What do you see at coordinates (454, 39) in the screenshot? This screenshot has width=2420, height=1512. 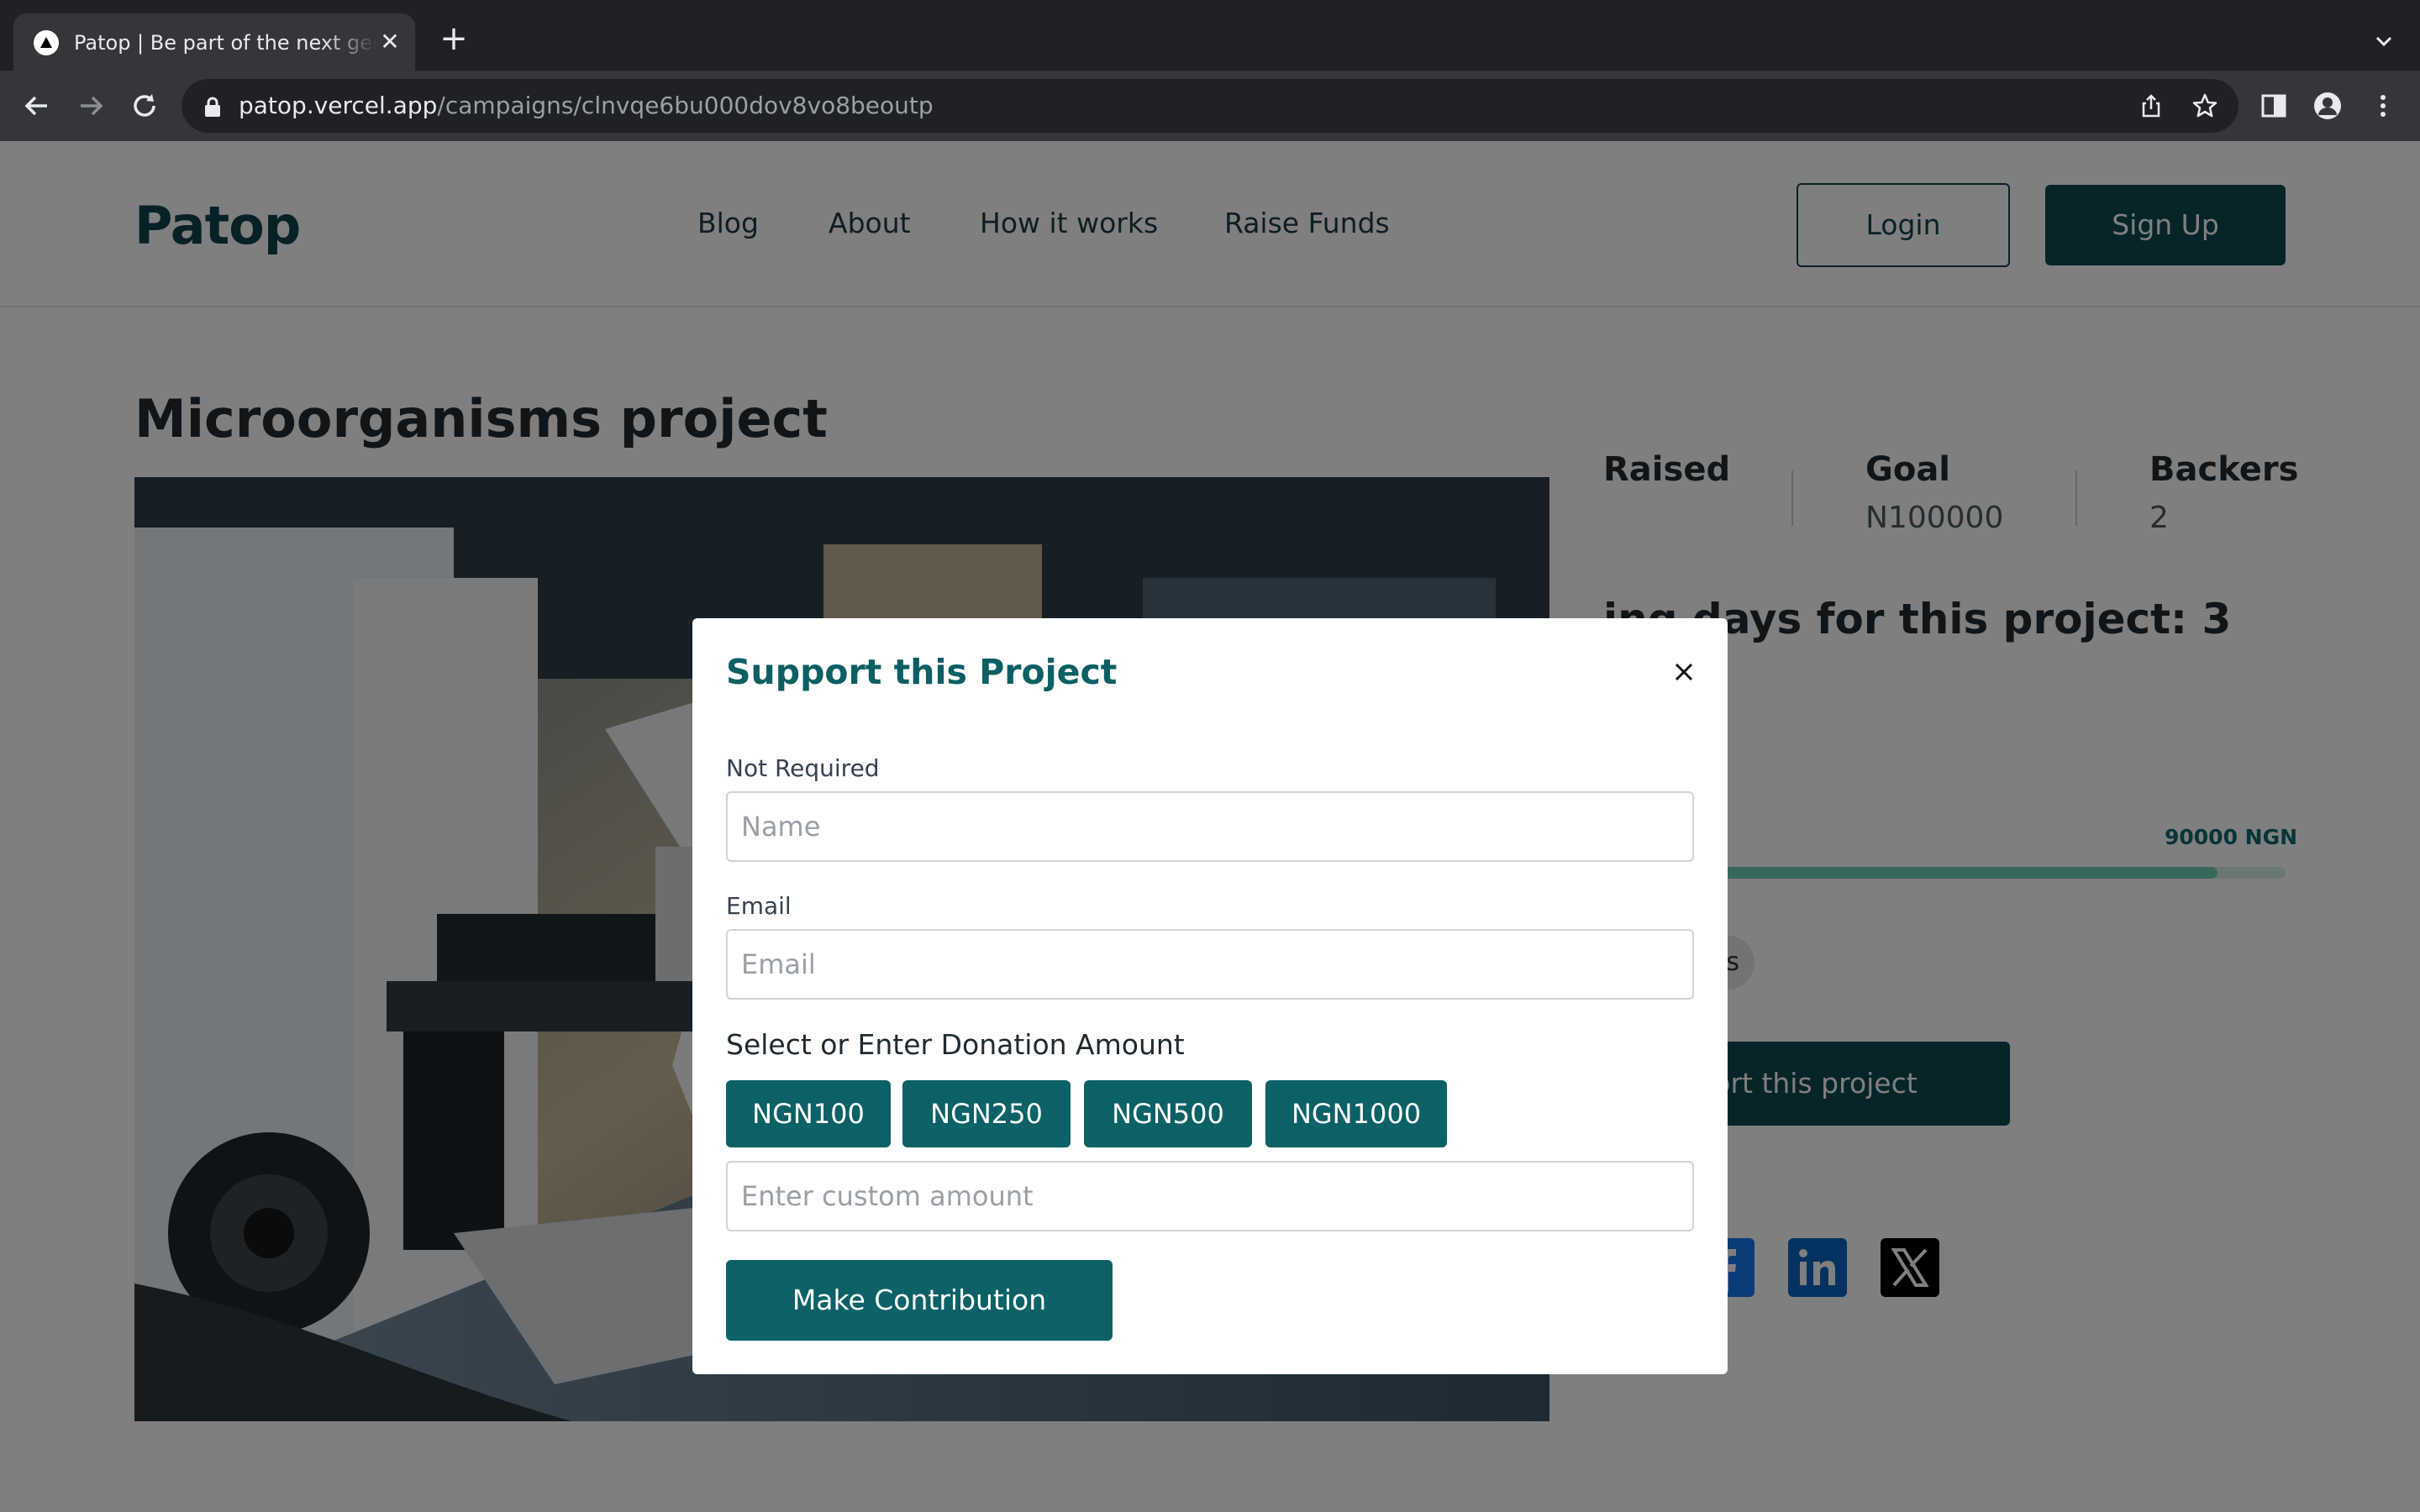 I see `new-tab-icon: +` at bounding box center [454, 39].